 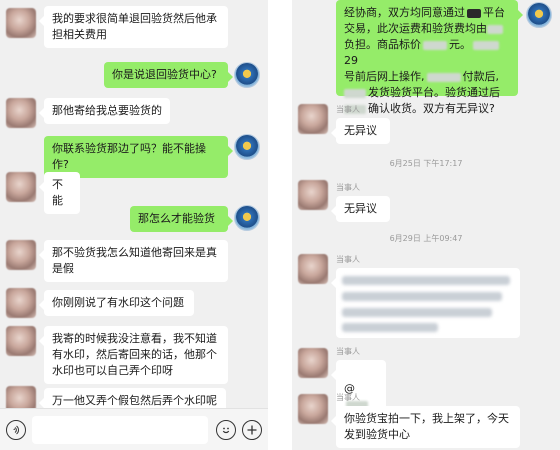 I want to click on timestamp: 6月29日 上午09:47, so click(x=426, y=238).